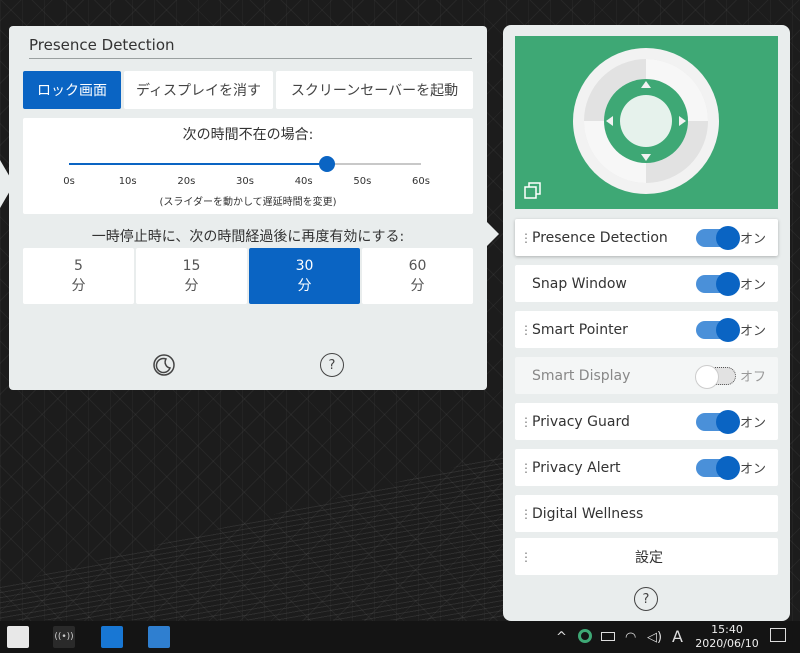  I want to click on feature-row-snap-window: Snap Window オン, so click(646, 283).